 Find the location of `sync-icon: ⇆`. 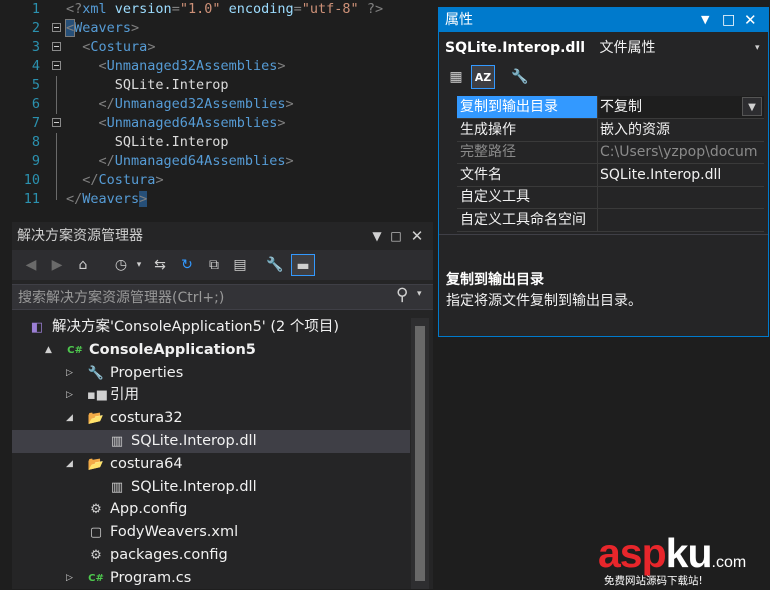

sync-icon: ⇆ is located at coordinates (160, 265).